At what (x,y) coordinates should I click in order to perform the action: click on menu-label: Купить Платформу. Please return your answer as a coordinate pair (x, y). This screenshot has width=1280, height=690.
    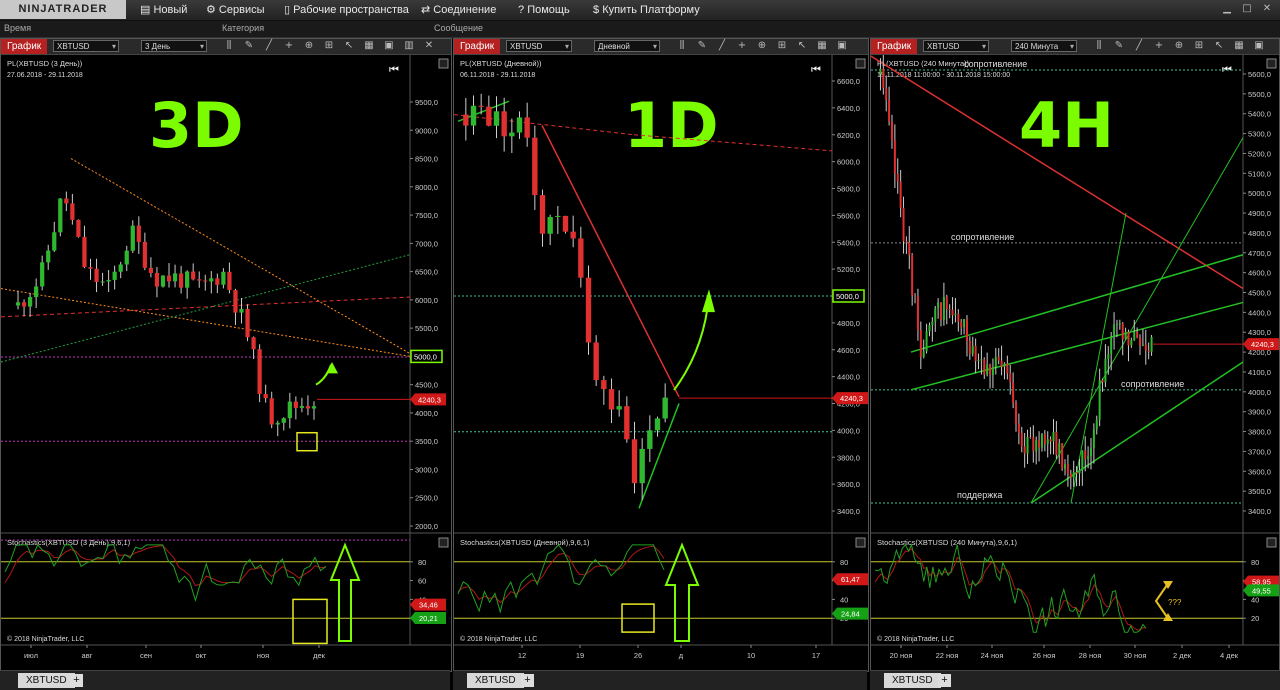
    Looking at the image, I should click on (651, 10).